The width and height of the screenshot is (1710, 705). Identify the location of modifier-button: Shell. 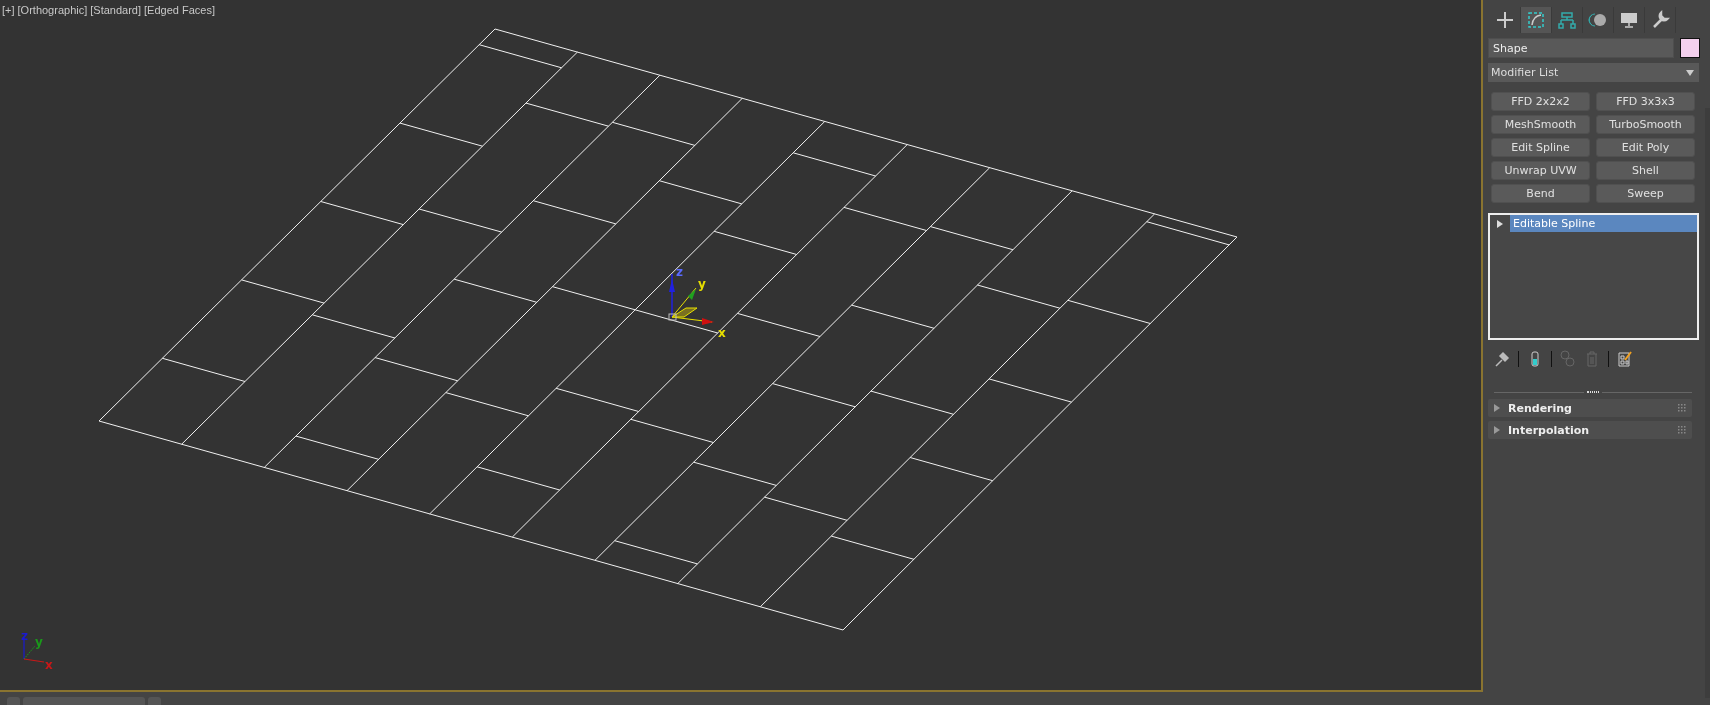
(1645, 170).